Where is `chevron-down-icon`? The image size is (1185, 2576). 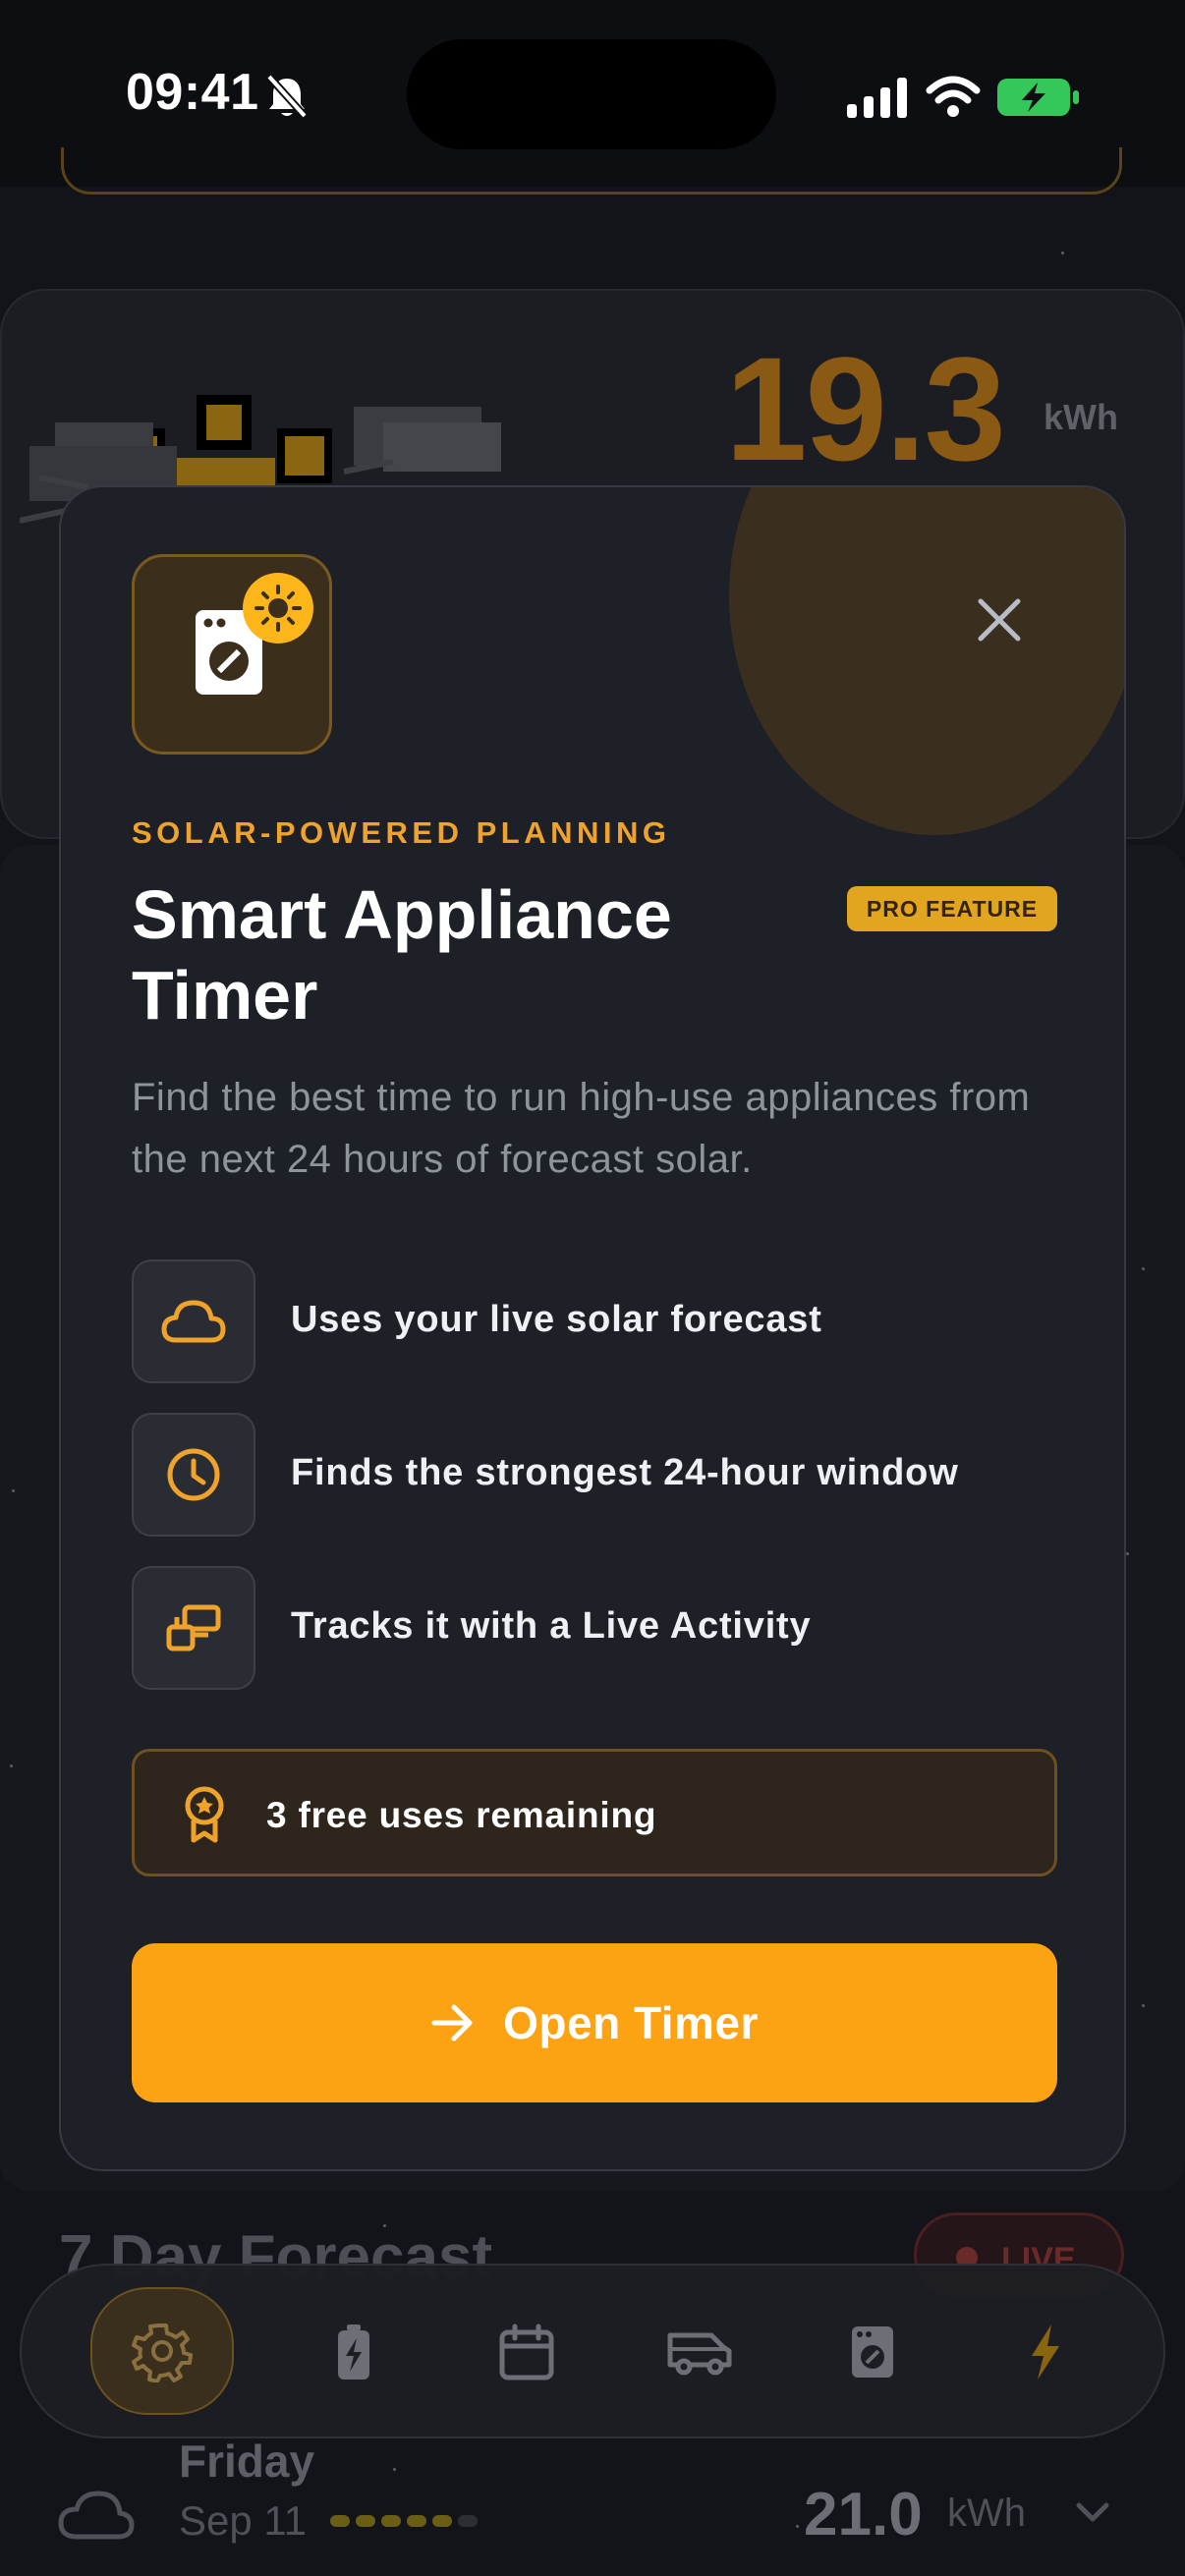 chevron-down-icon is located at coordinates (1092, 2513).